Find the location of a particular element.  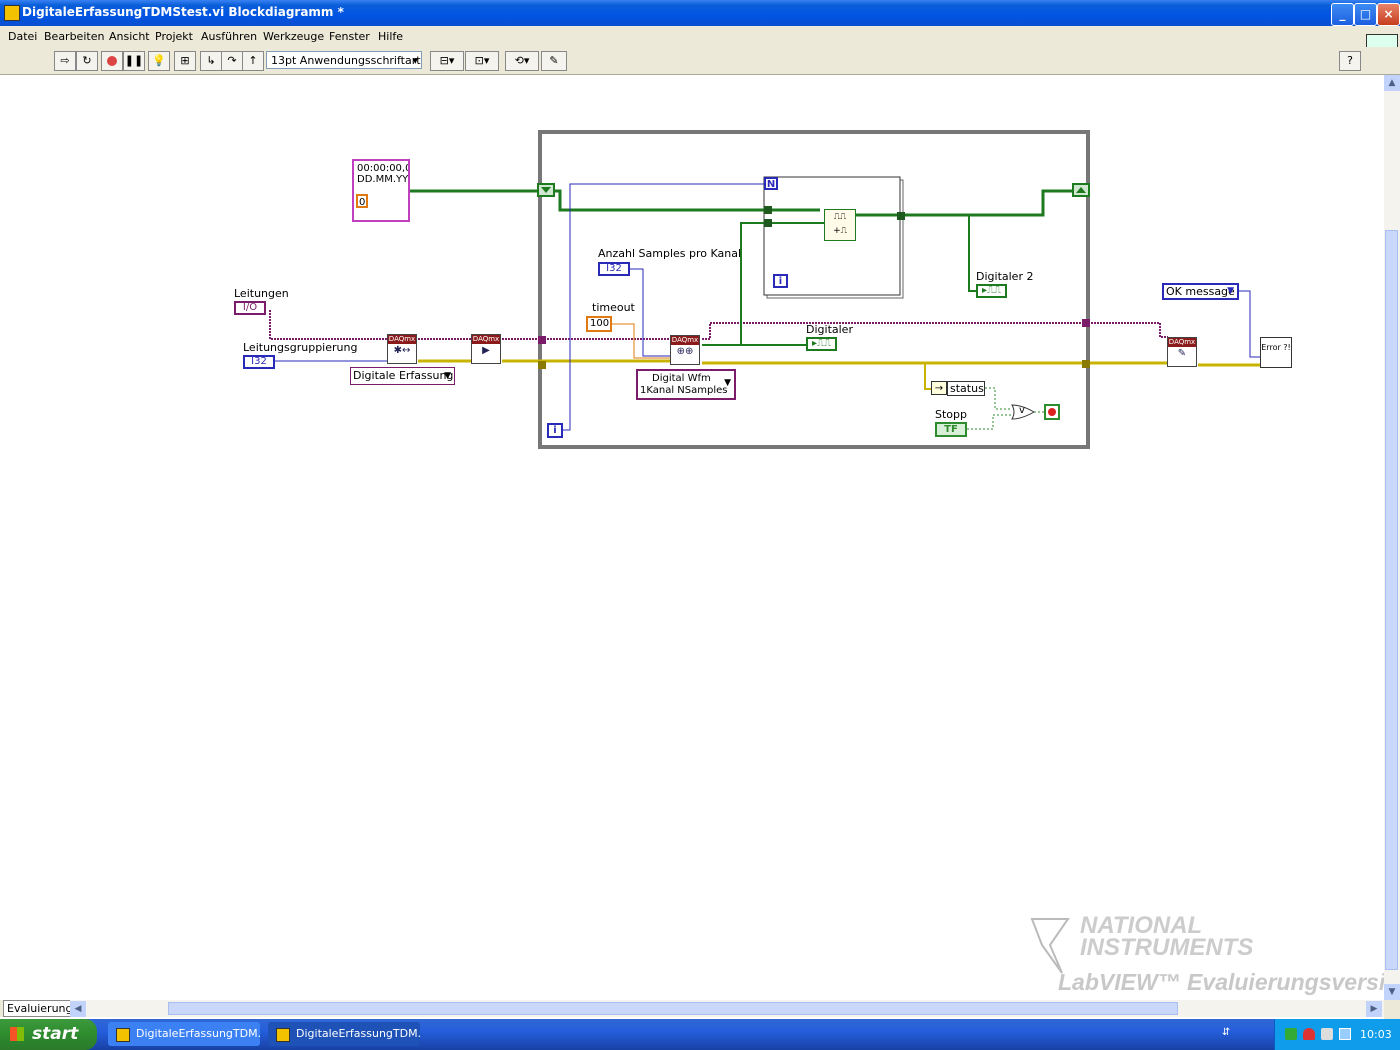

while-loop-iteration-terminal: i is located at coordinates (555, 430).